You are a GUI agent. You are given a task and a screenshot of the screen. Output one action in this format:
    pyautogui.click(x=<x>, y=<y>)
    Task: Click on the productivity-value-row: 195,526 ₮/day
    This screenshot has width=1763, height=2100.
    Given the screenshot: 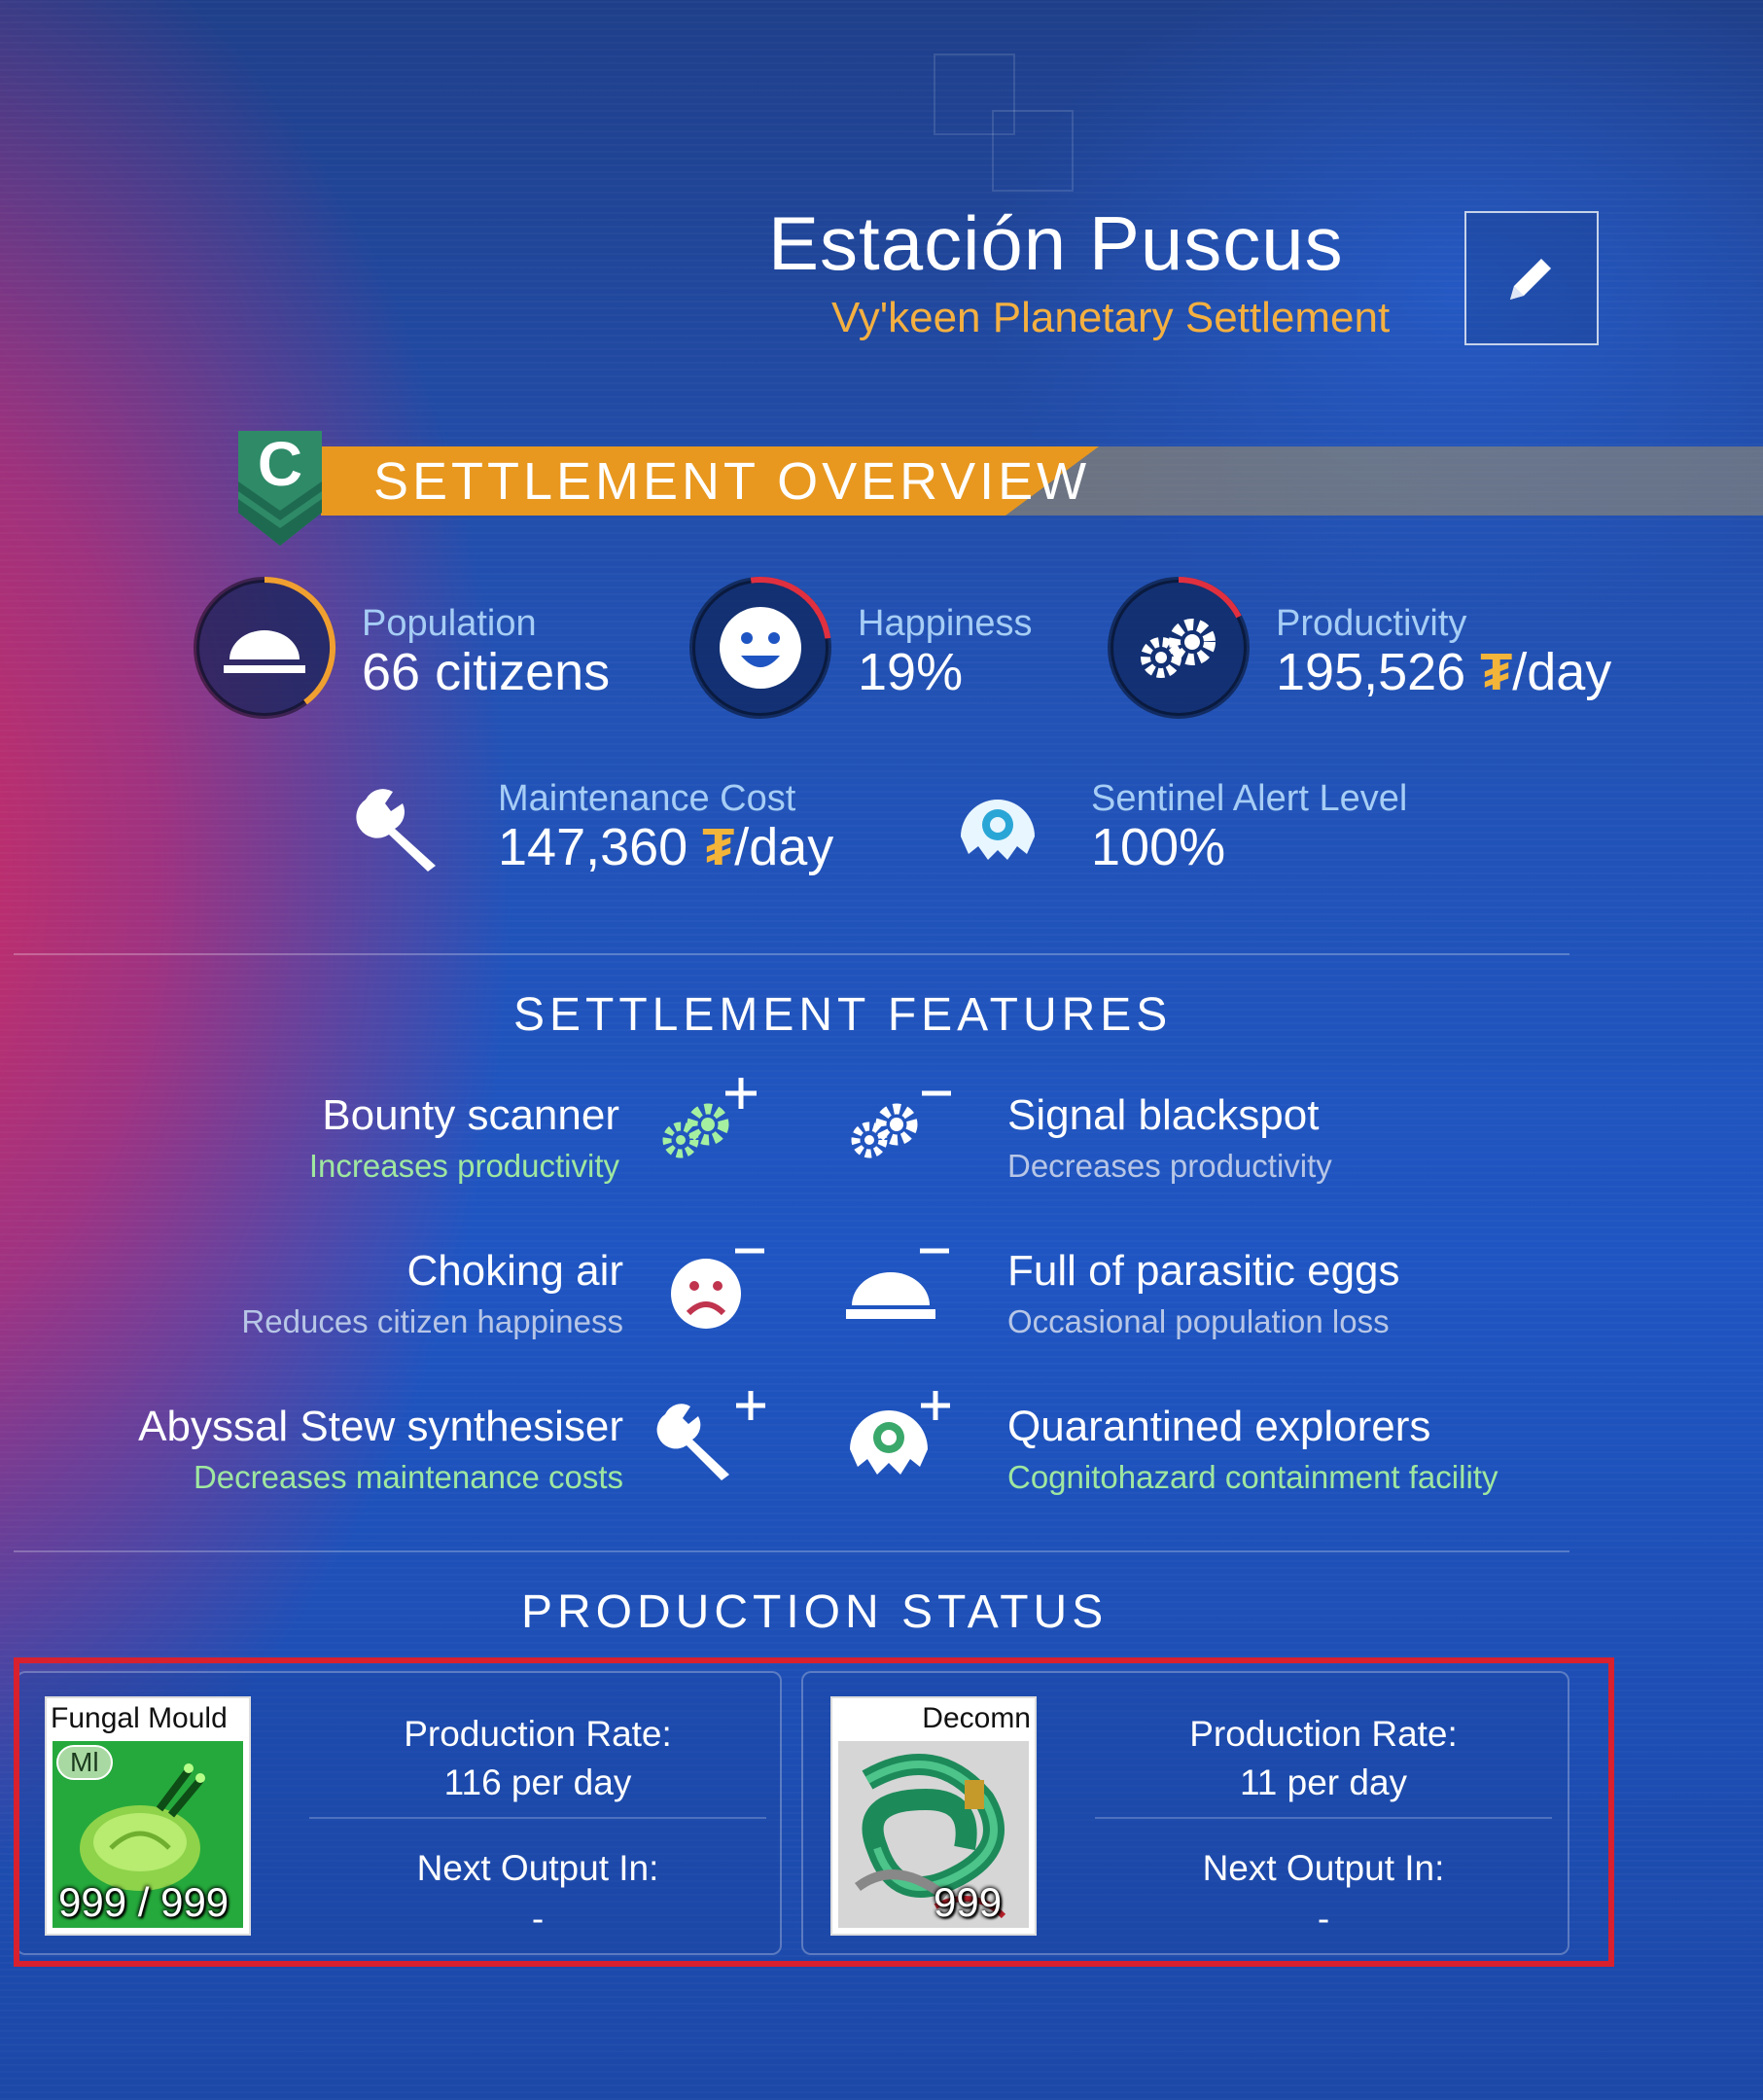 What is the action you would take?
    pyautogui.click(x=1443, y=672)
    